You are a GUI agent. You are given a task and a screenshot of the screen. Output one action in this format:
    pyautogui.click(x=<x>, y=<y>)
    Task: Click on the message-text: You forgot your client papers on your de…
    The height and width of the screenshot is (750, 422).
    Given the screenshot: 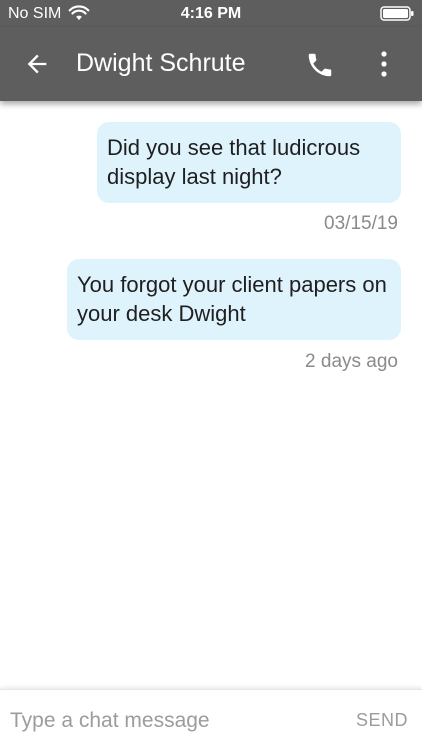 What is the action you would take?
    pyautogui.click(x=234, y=299)
    